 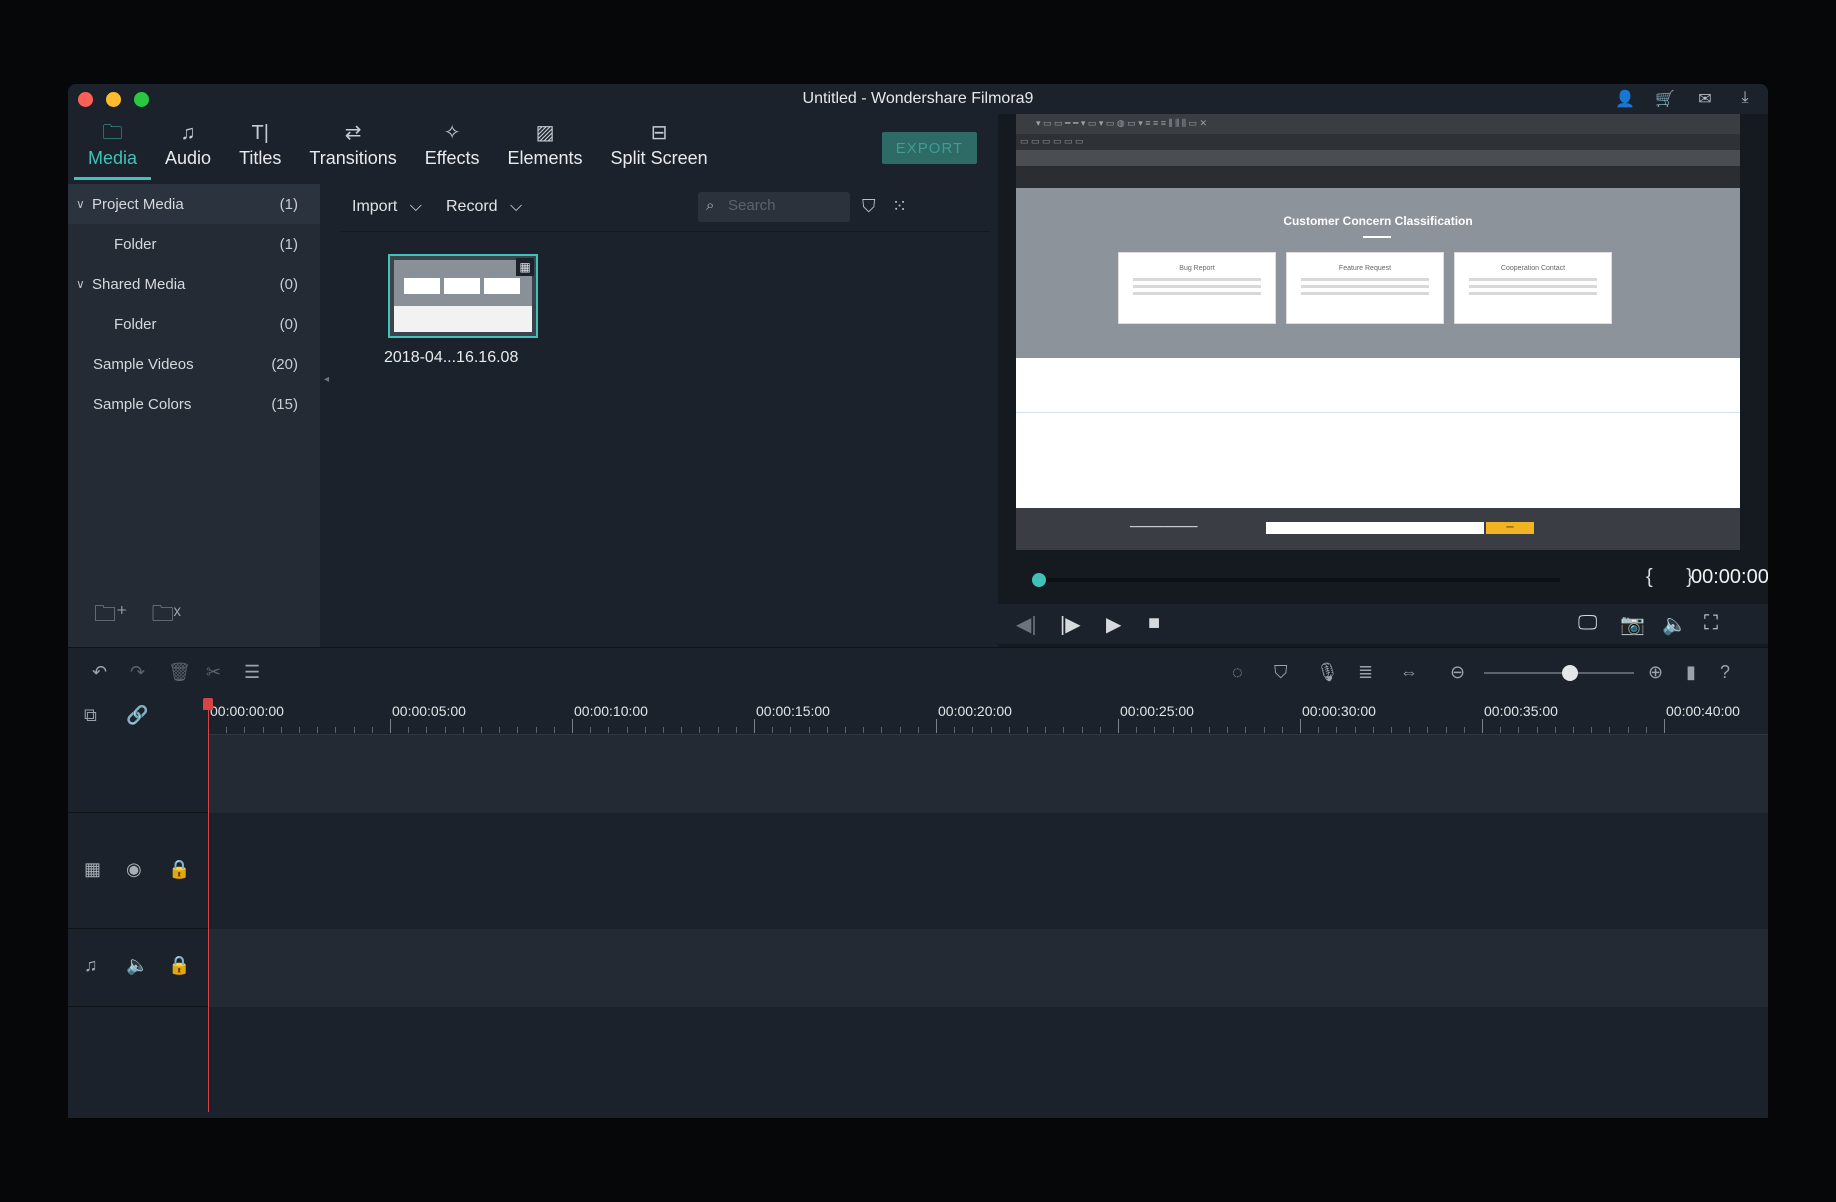 I want to click on timeline-track-video, so click(x=988, y=871).